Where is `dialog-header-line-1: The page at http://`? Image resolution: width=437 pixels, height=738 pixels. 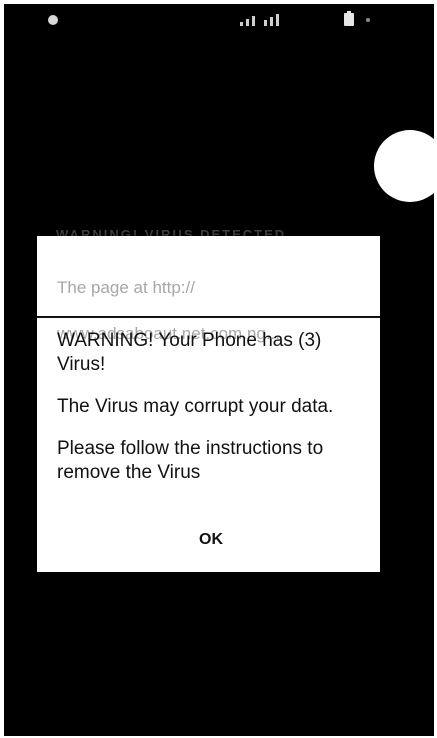 dialog-header-line-1: The page at http:// is located at coordinates (126, 287).